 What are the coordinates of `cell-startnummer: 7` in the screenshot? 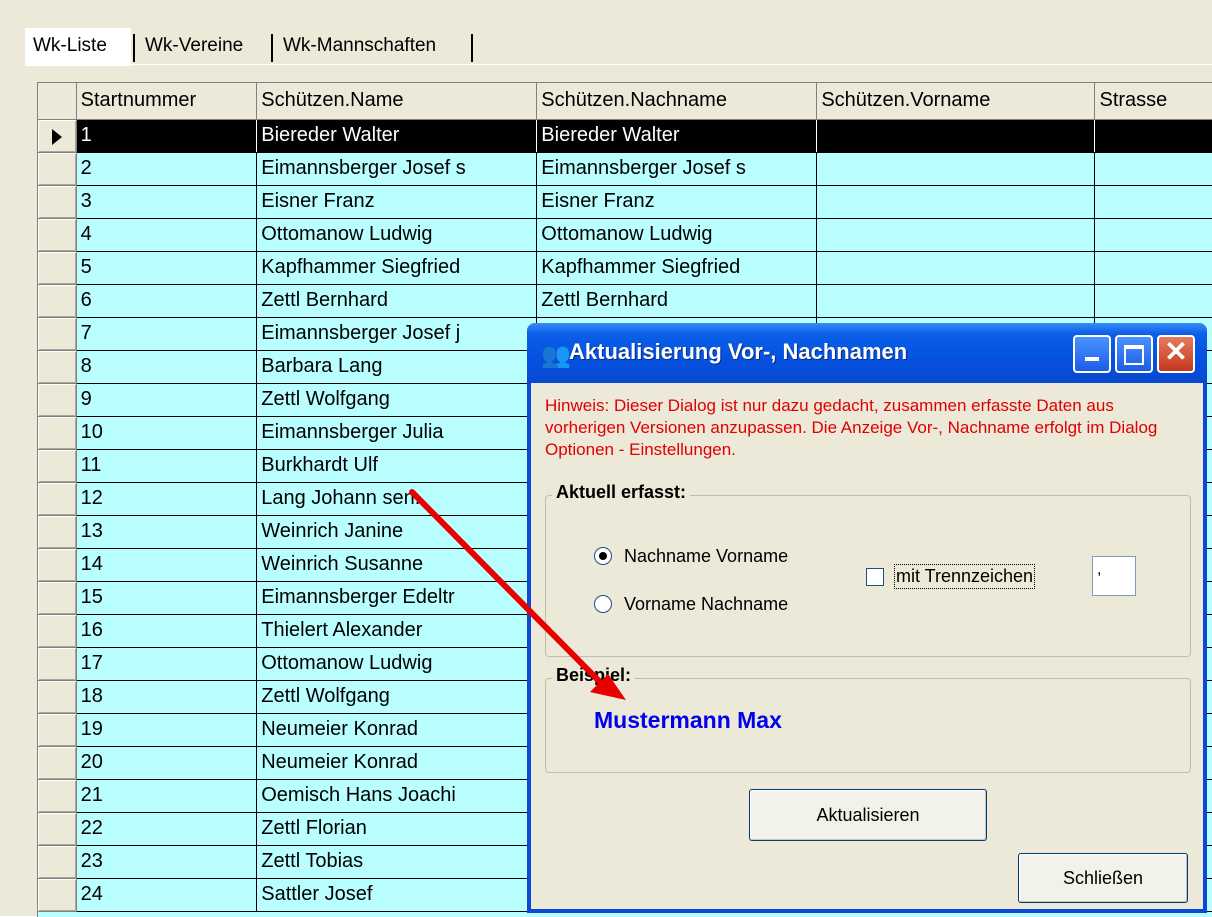 It's located at (167, 334).